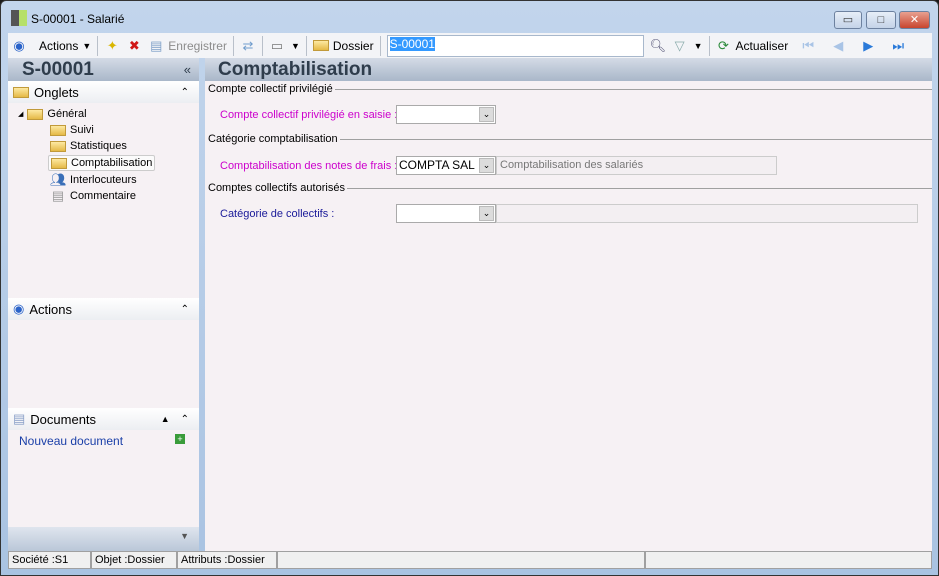 The height and width of the screenshot is (576, 939). I want to click on app-icon, so click(19, 18).